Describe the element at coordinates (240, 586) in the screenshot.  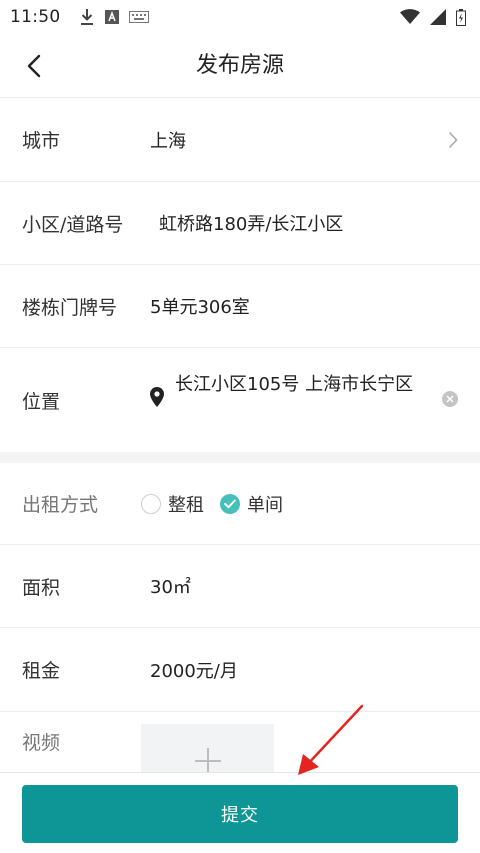
I see `area-row: 面积 30㎡` at that location.